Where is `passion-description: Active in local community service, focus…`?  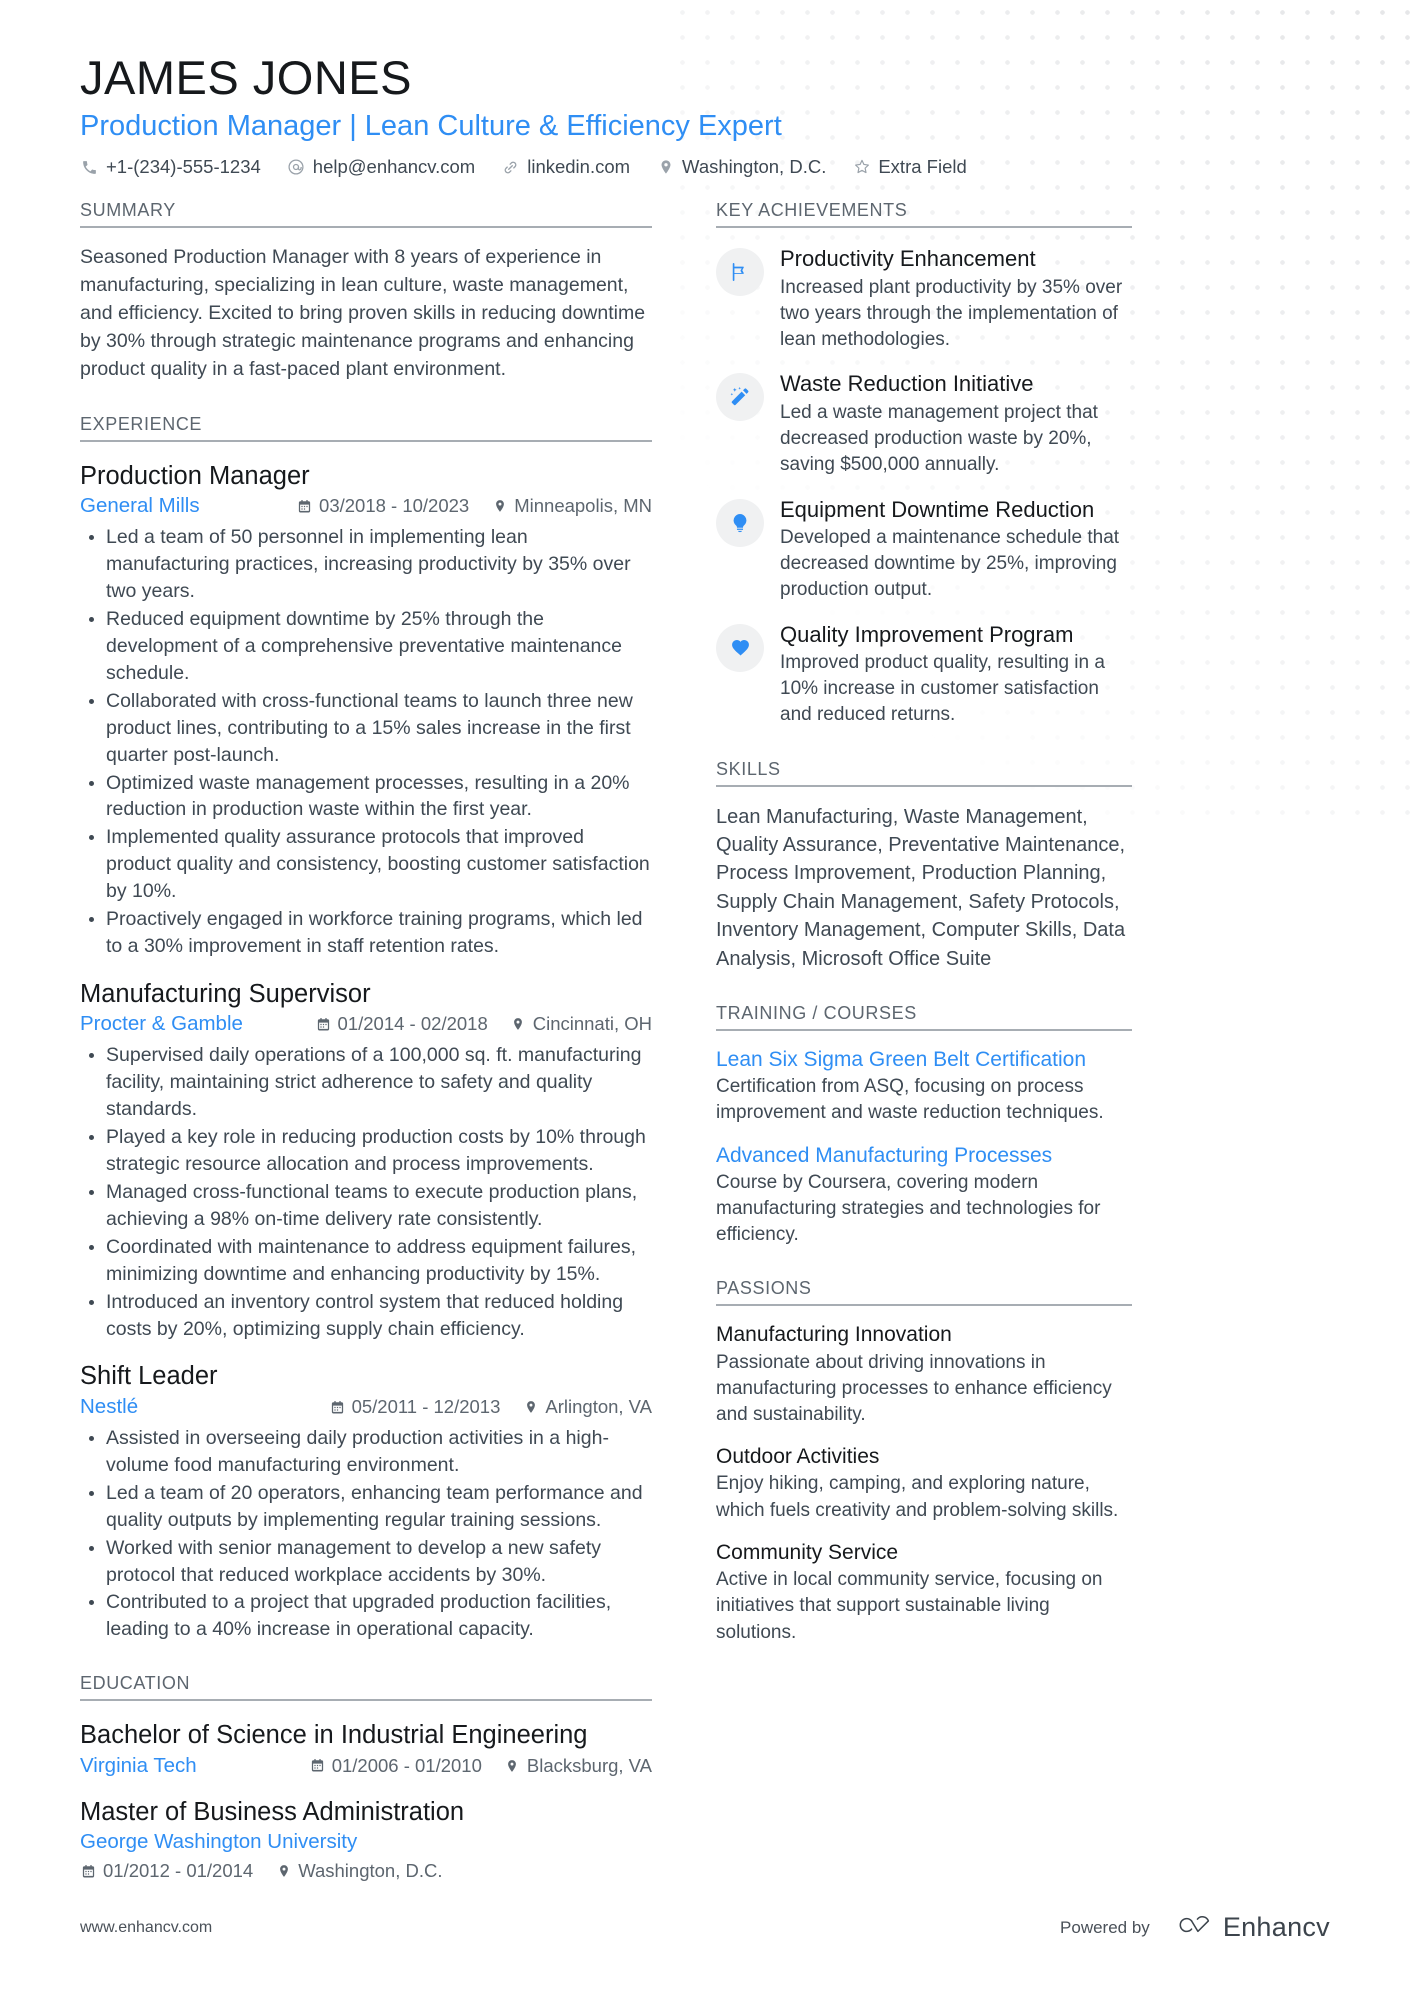 passion-description: Active in local community service, focus… is located at coordinates (909, 1606).